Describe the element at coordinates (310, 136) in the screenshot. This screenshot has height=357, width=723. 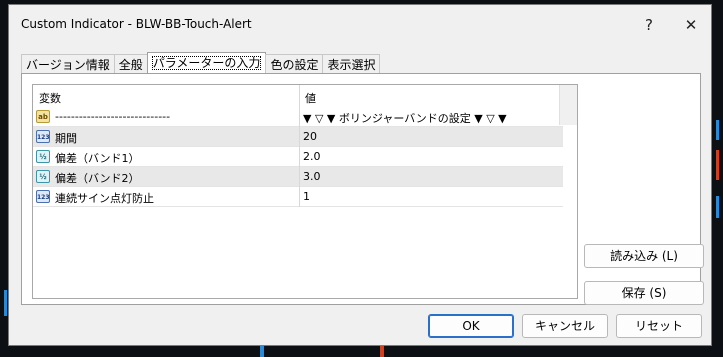
I see `param-value: 20` at that location.